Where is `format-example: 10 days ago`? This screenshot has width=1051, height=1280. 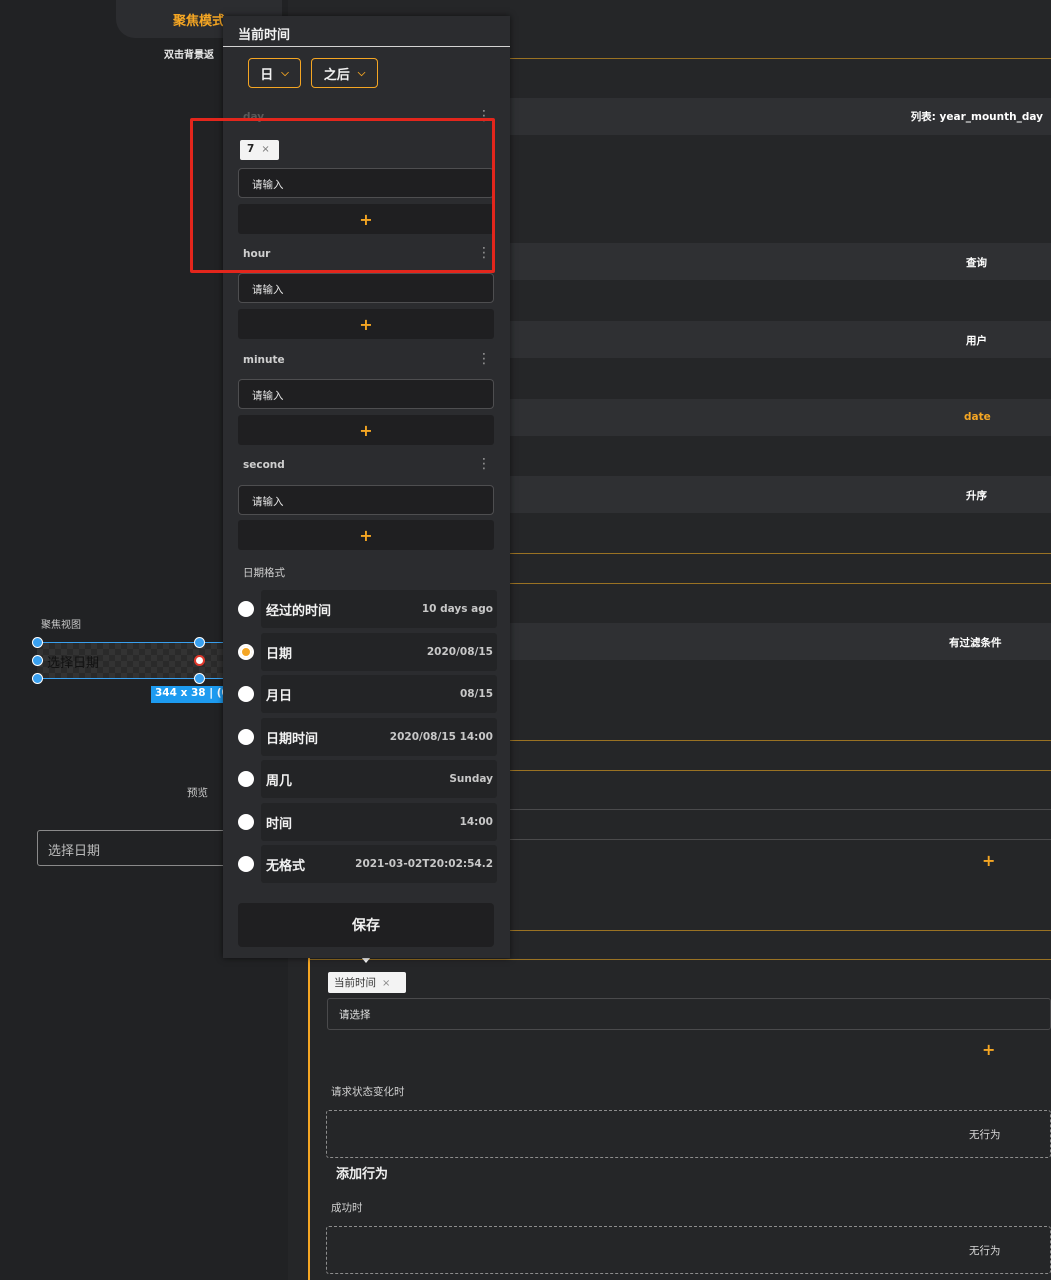
format-example: 10 days ago is located at coordinates (457, 609).